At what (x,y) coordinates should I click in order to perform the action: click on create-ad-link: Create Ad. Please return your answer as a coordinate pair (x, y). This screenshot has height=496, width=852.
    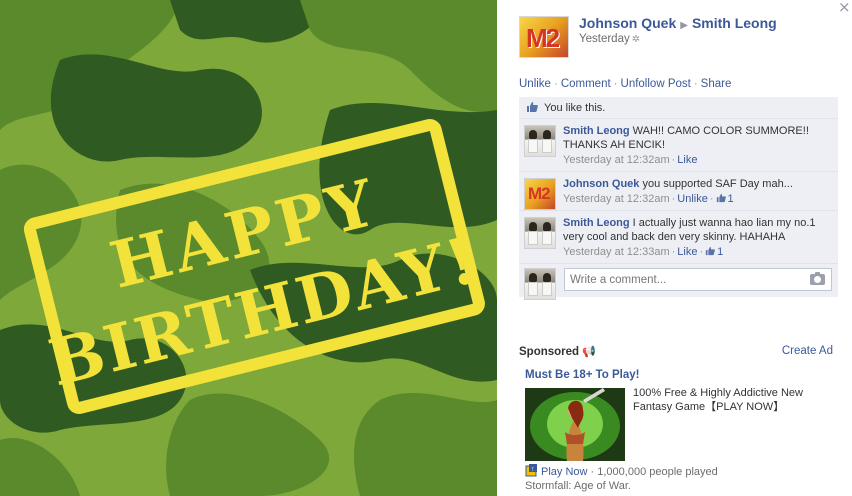
    Looking at the image, I should click on (807, 351).